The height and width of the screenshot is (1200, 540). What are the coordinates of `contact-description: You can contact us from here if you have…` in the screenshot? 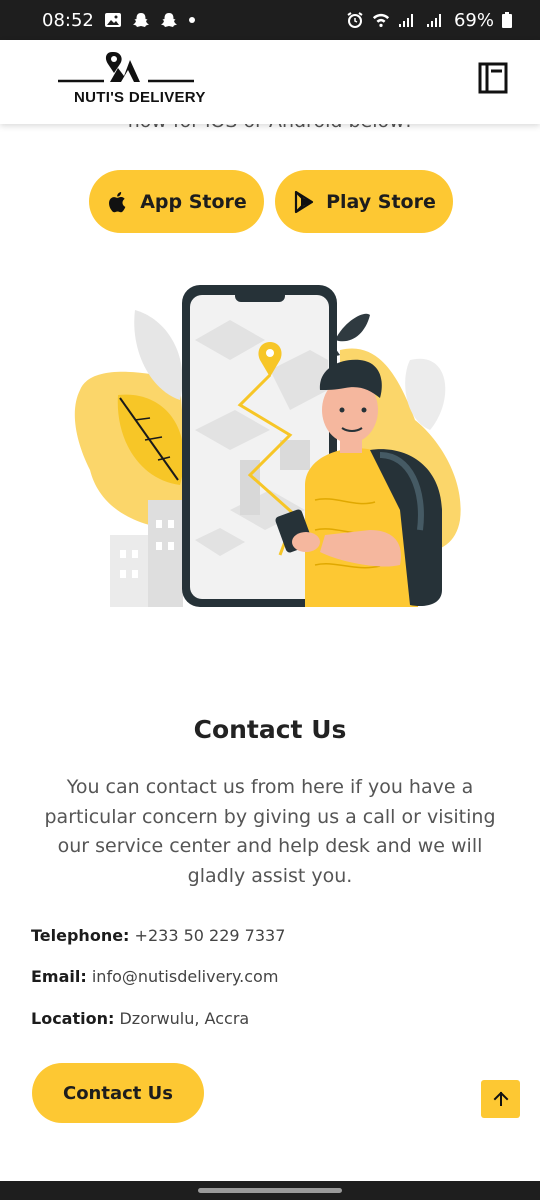 It's located at (270, 831).